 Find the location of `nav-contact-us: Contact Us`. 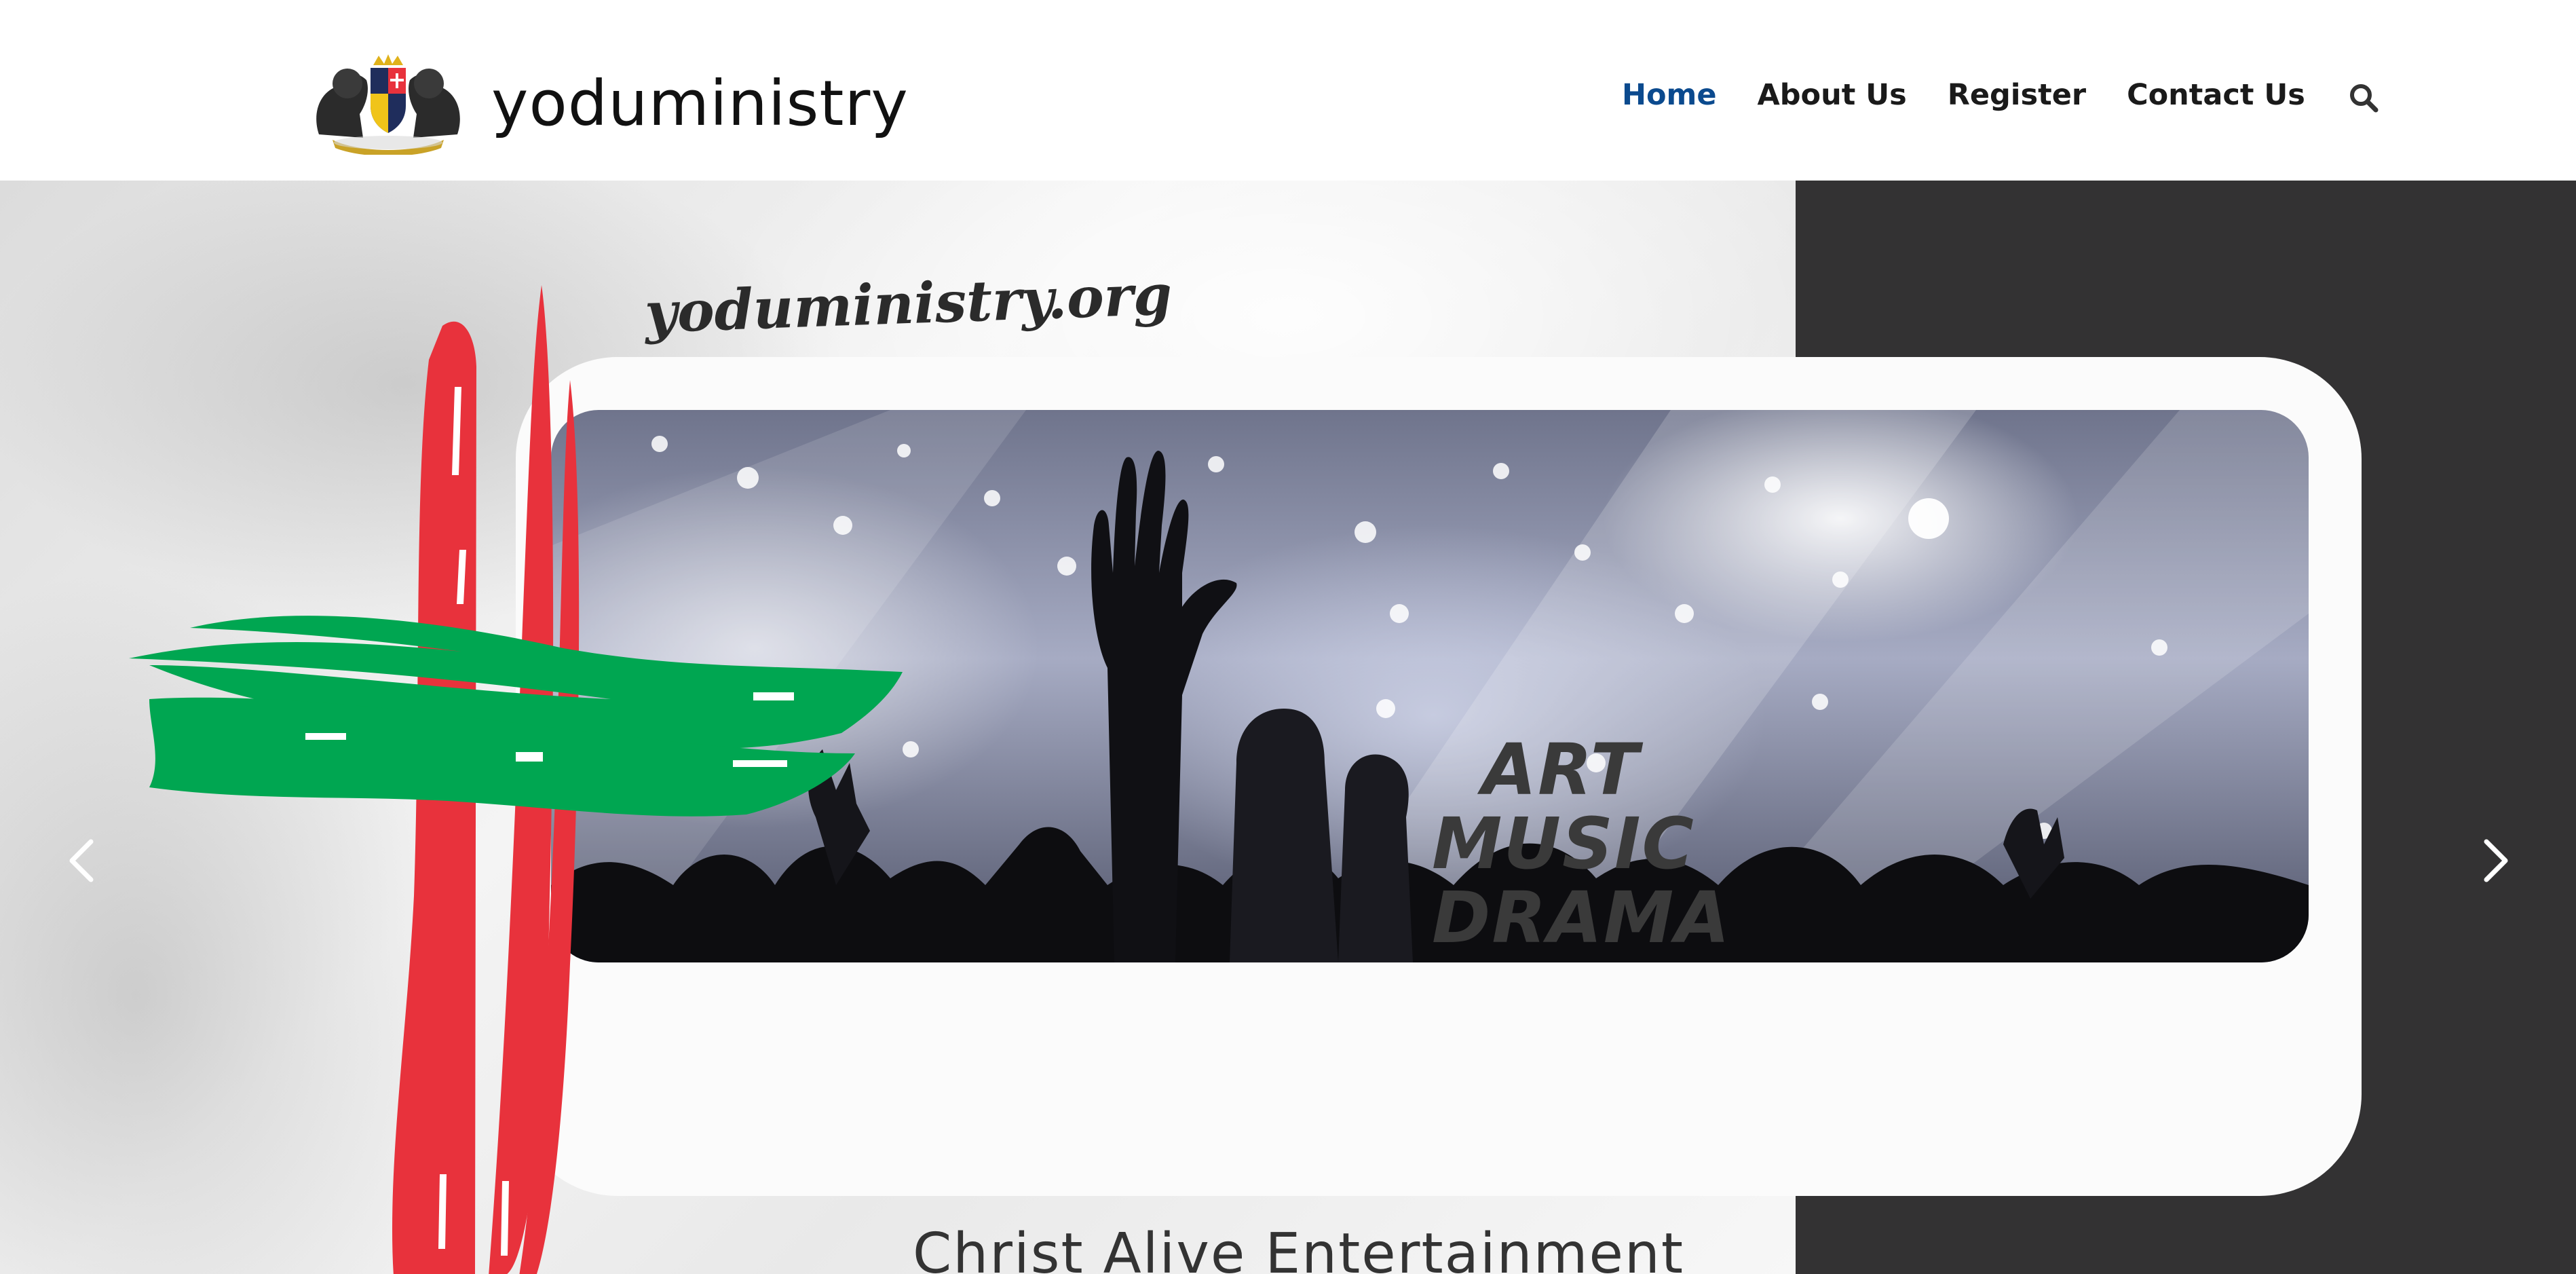

nav-contact-us: Contact Us is located at coordinates (2216, 95).